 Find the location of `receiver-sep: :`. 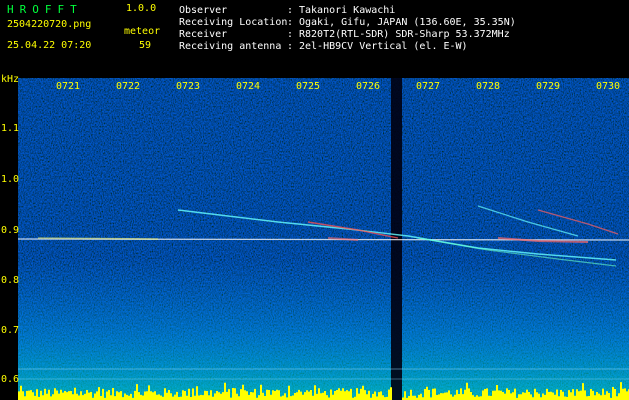

receiver-sep: : is located at coordinates (290, 34).